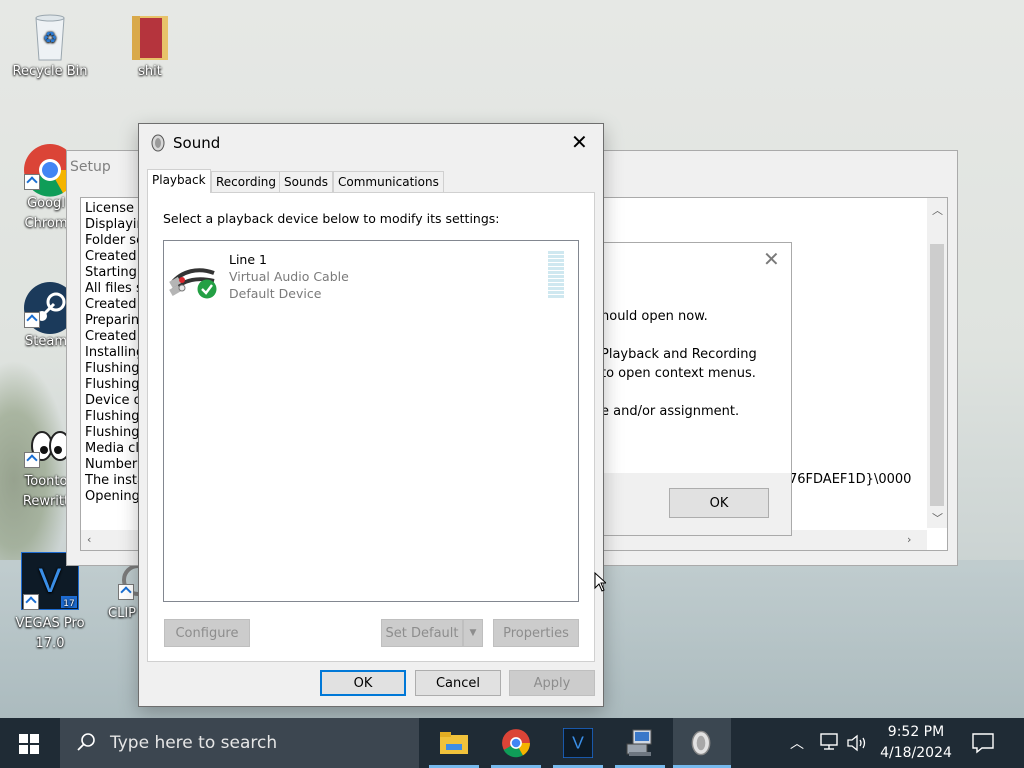 The image size is (1024, 768). I want to click on volume-level-meter, so click(556, 275).